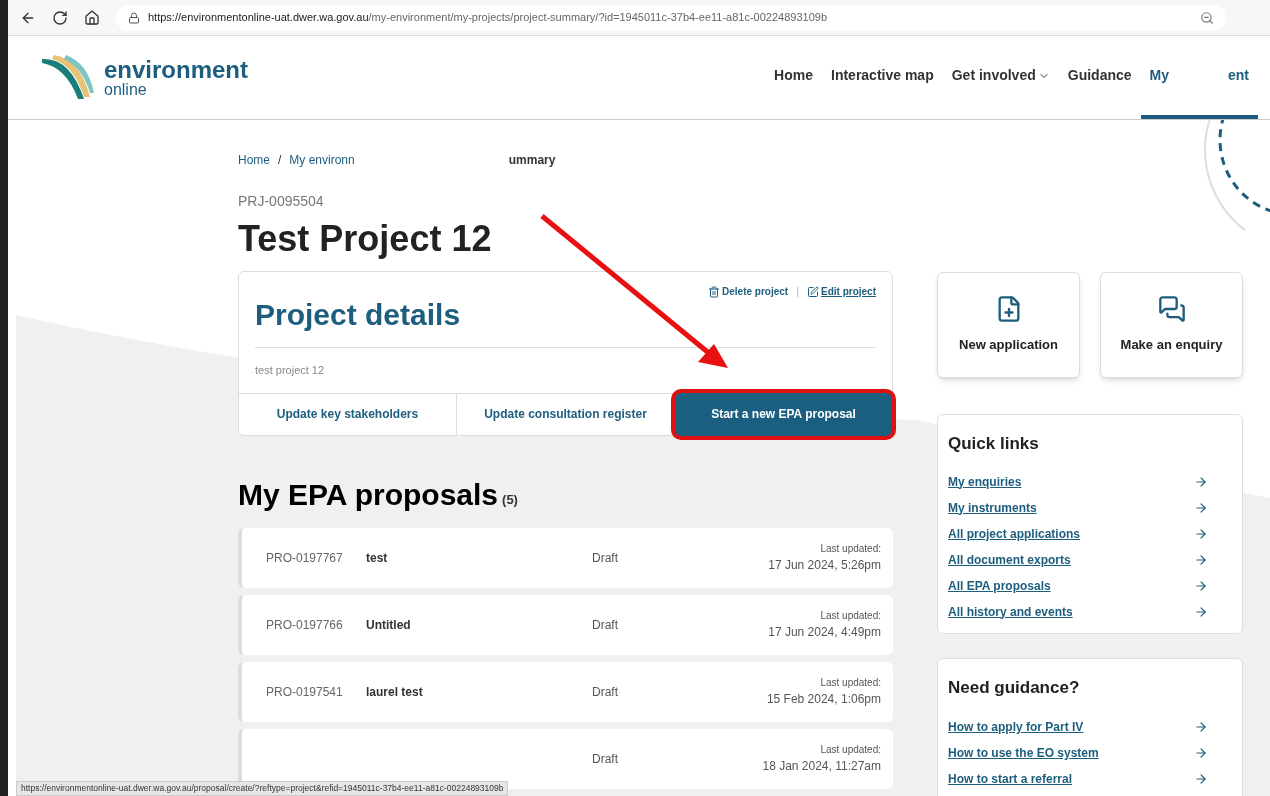 The height and width of the screenshot is (796, 1270). Describe the element at coordinates (347, 414) in the screenshot. I see `action-button: Update key stakeholders` at that location.